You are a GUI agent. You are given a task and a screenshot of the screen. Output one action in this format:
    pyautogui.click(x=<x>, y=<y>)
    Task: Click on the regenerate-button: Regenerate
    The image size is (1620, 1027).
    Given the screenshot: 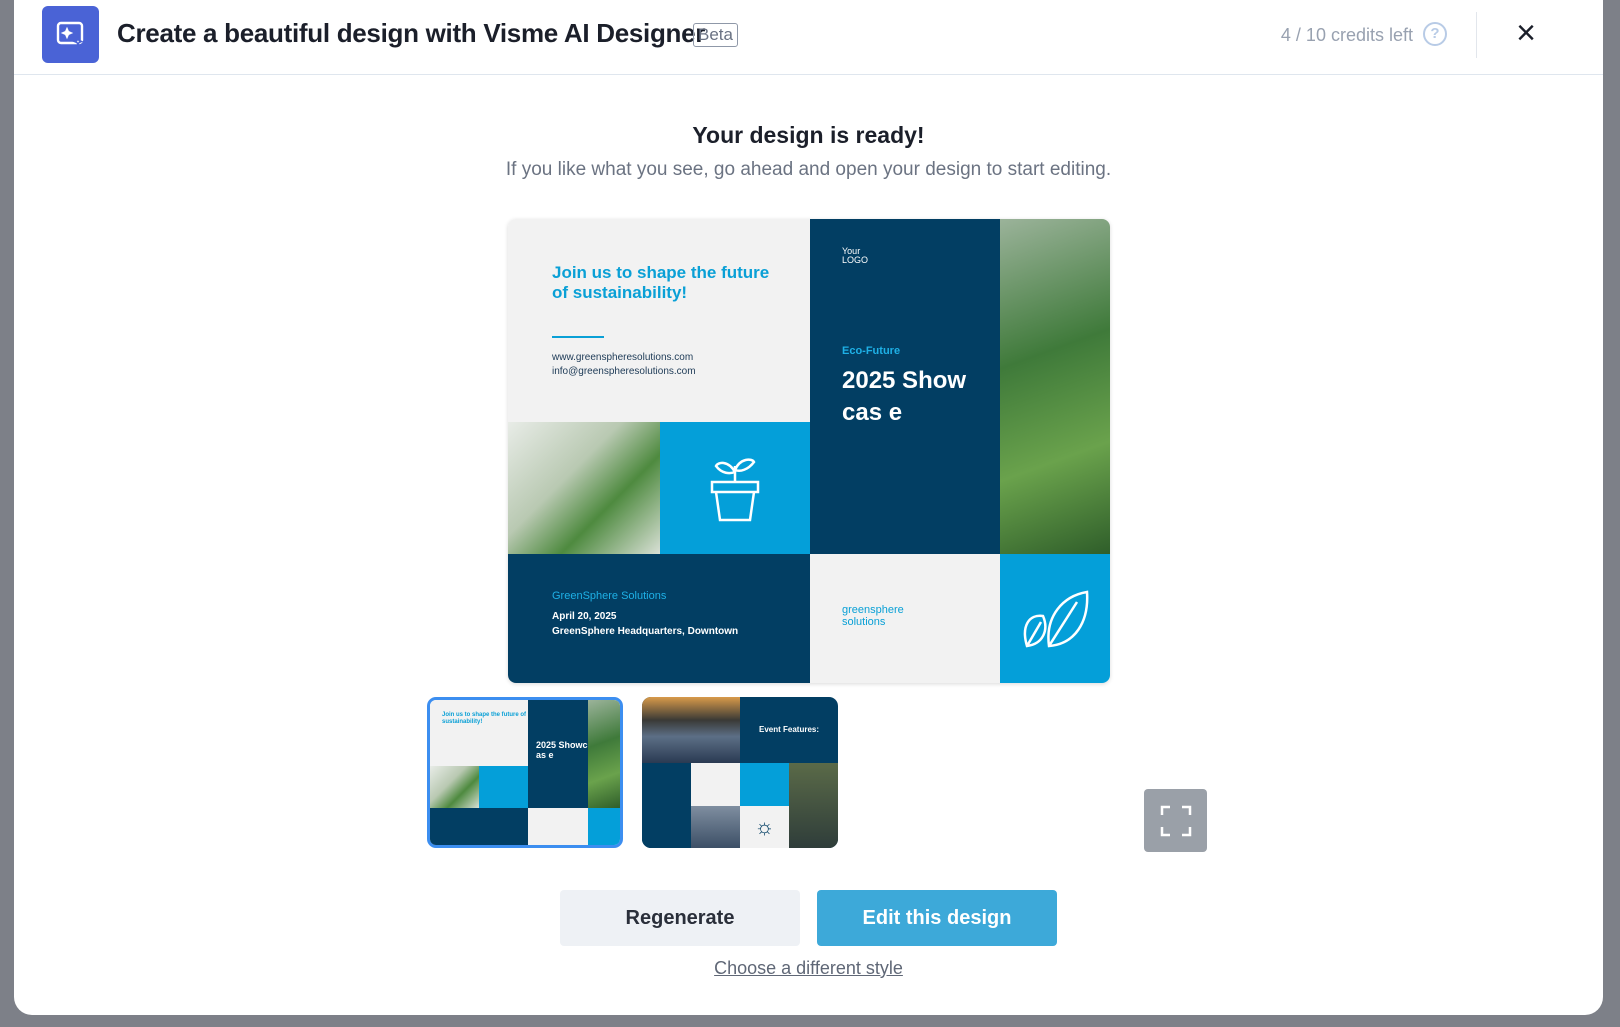 What is the action you would take?
    pyautogui.click(x=680, y=918)
    